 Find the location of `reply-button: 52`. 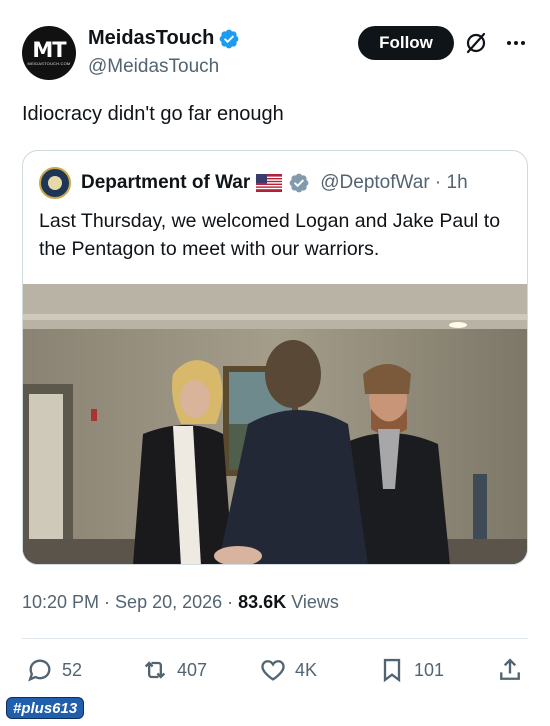

reply-button: 52 is located at coordinates (54, 670).